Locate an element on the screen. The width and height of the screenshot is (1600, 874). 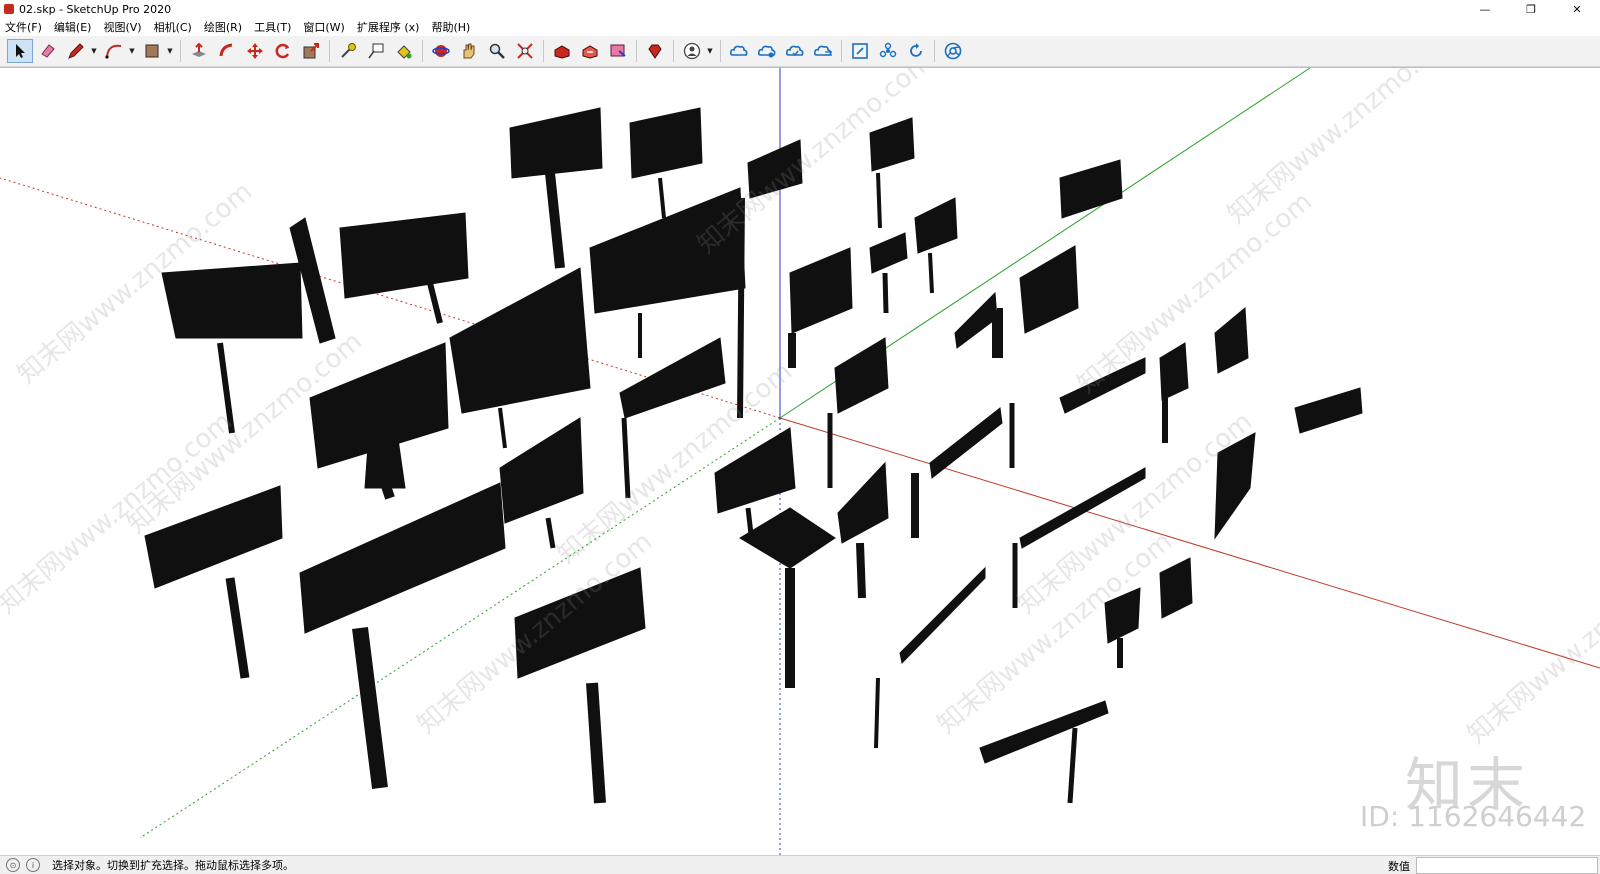
ruby-console-button is located at coordinates (655, 51).